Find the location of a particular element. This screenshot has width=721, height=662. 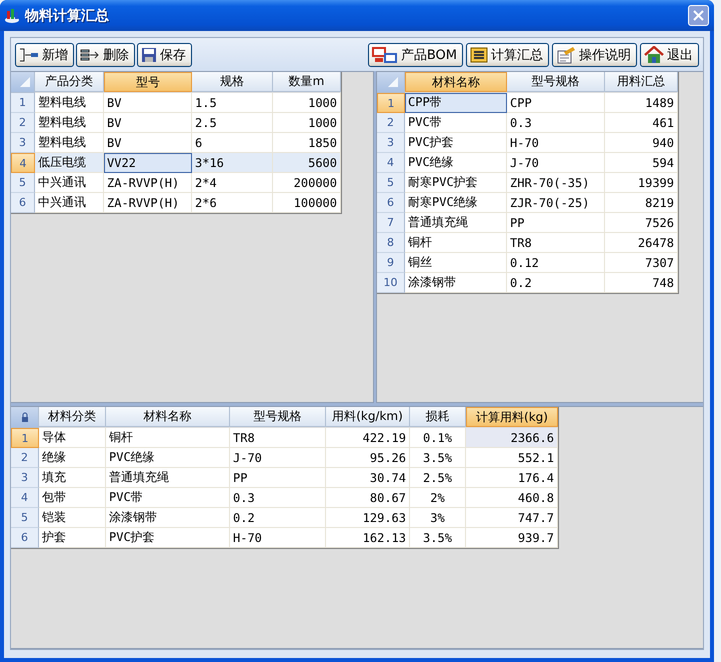

column-header: 材料分类 is located at coordinates (72, 417).